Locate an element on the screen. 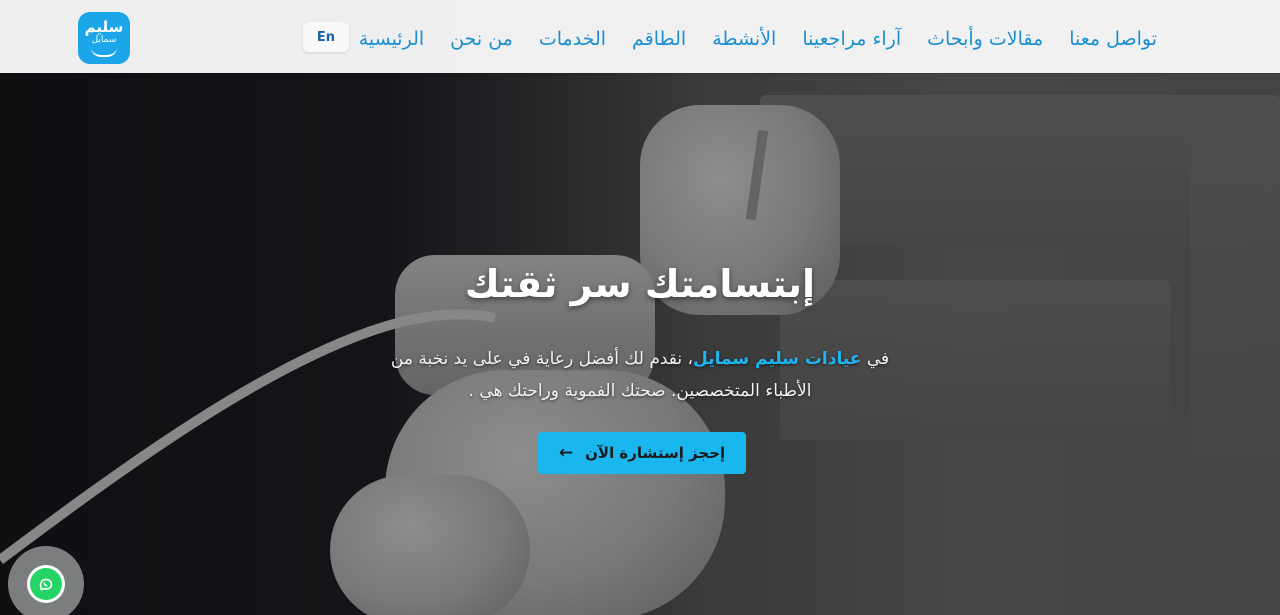 The height and width of the screenshot is (615, 1280). brand-logo: سليم سمايل is located at coordinates (104, 38).